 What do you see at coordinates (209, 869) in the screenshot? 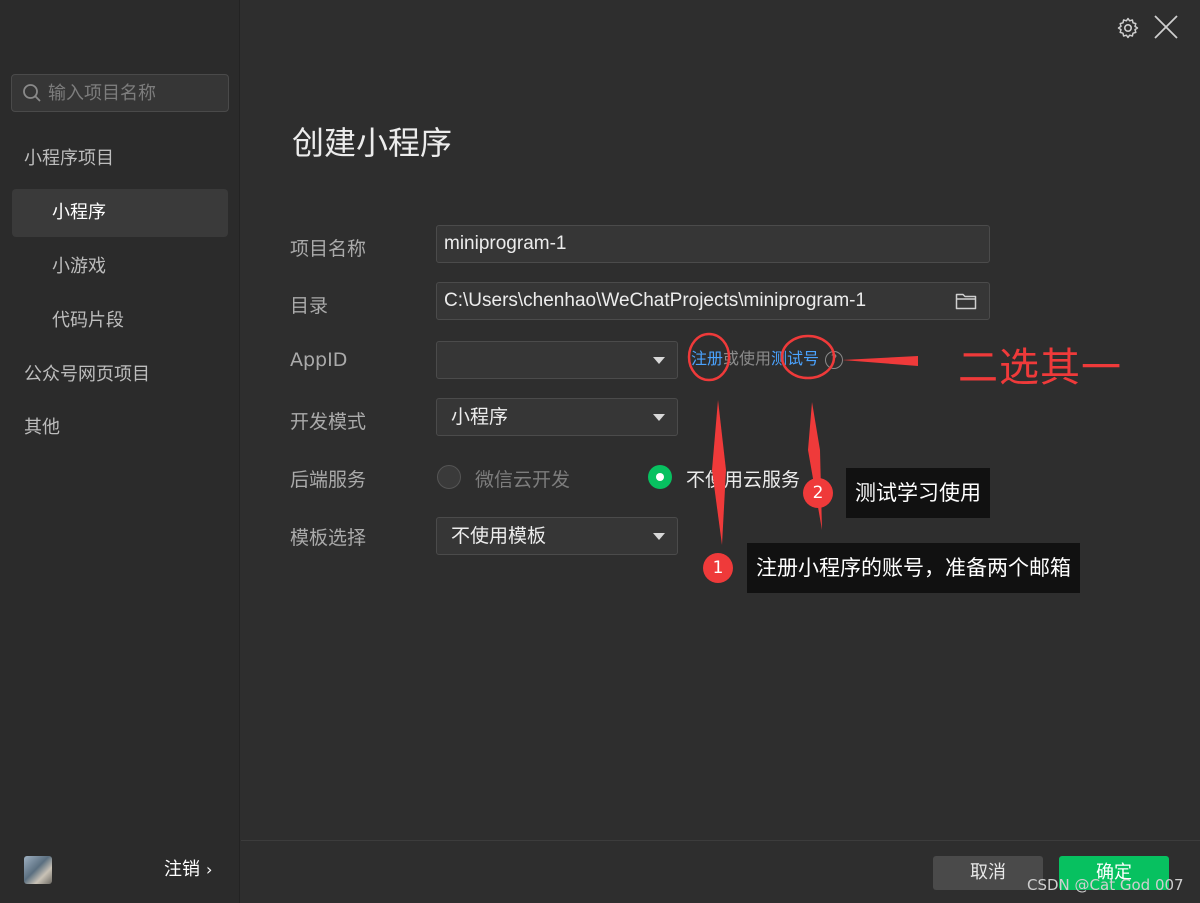
I see `chevron-right-icon: ›` at bounding box center [209, 869].